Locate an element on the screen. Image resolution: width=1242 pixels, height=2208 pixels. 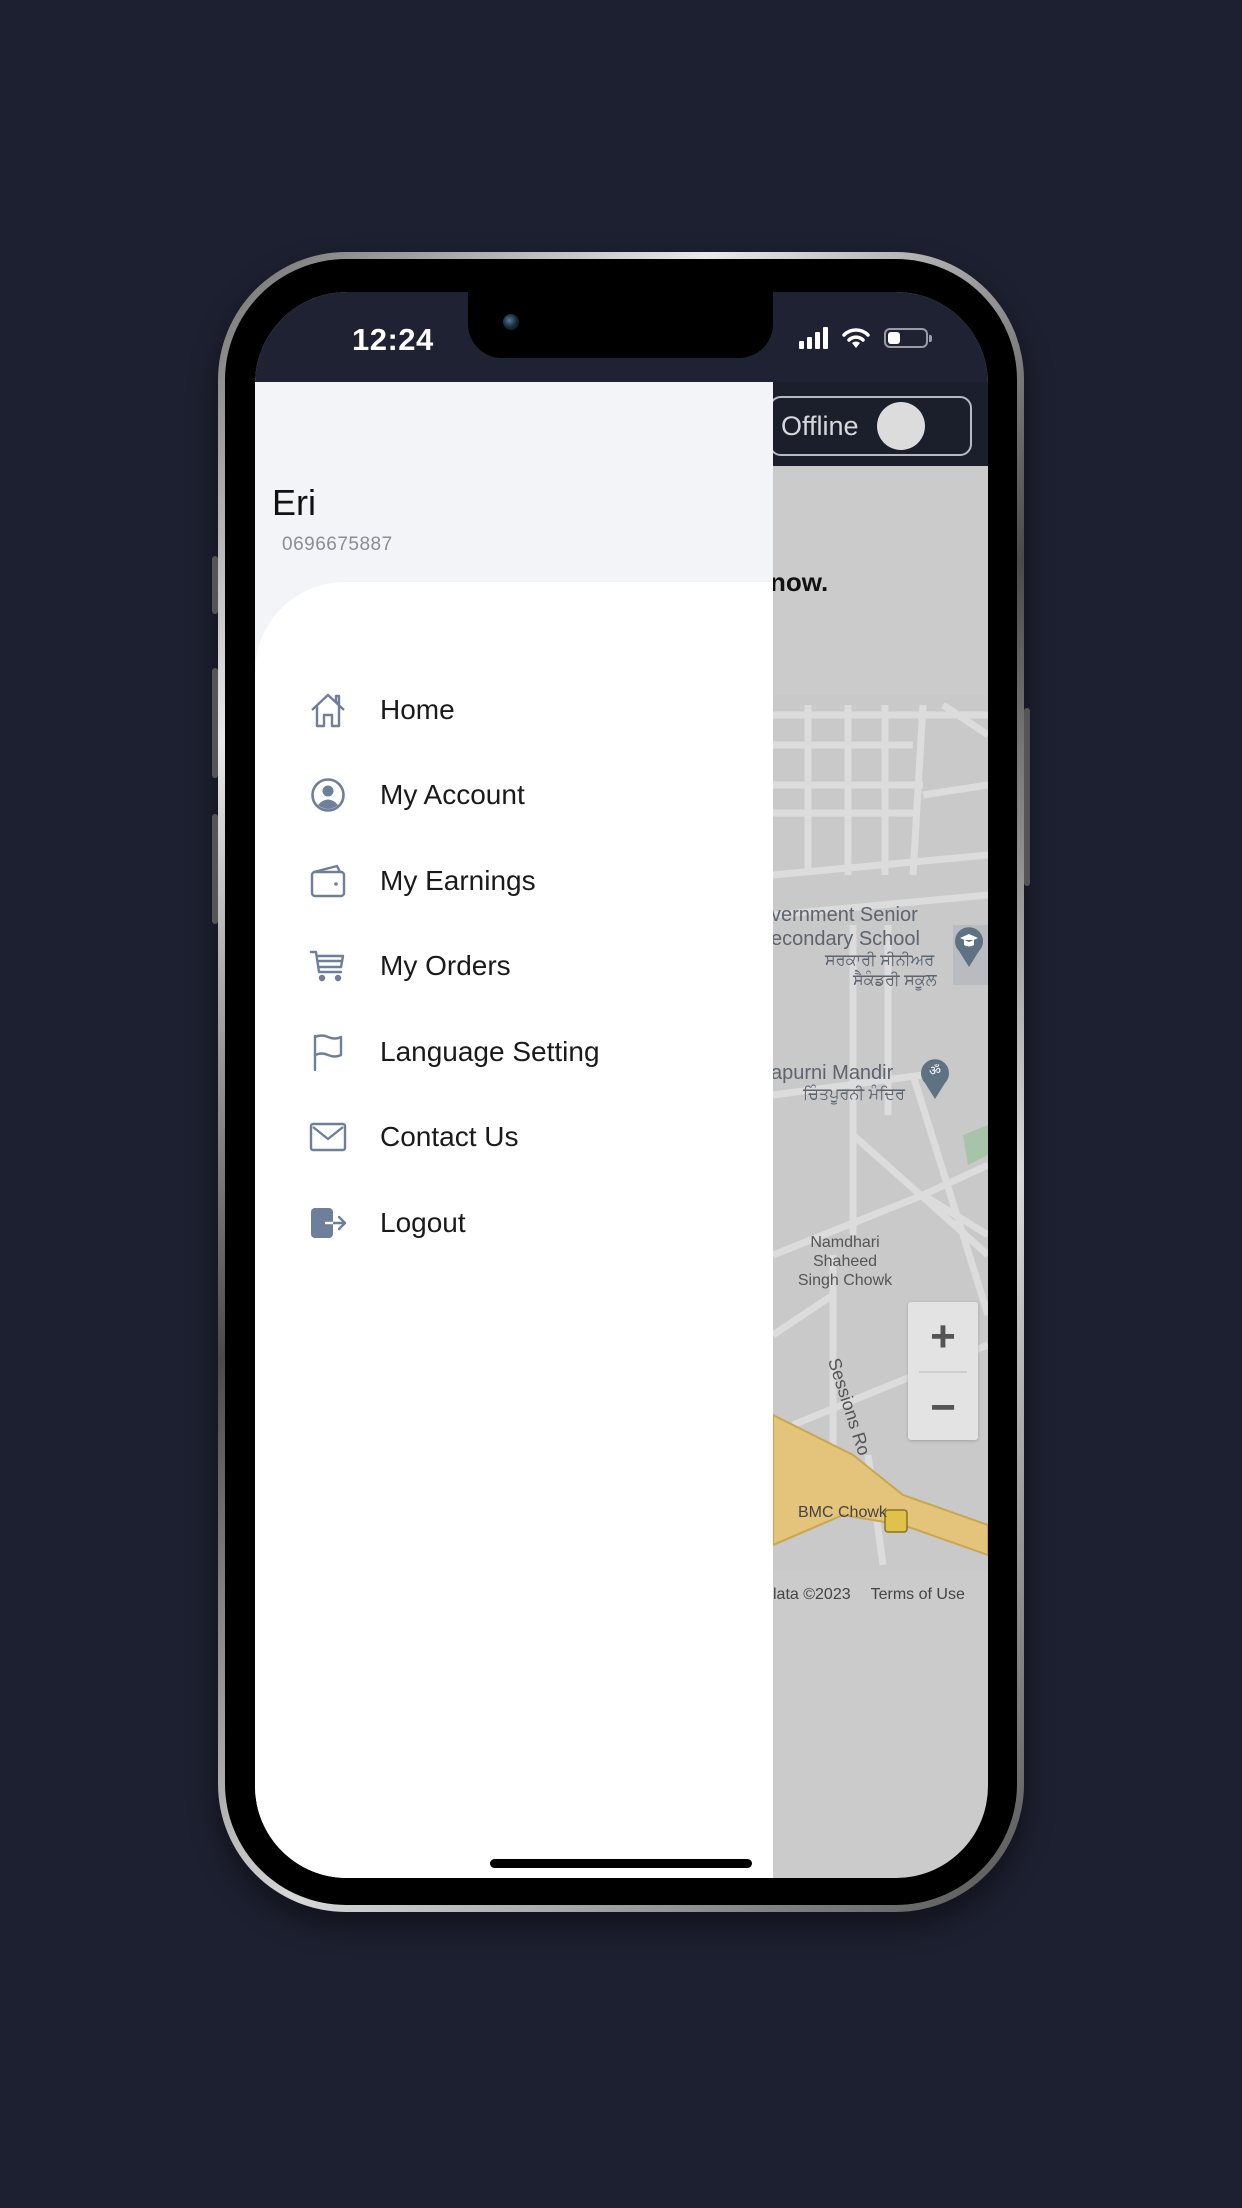
map-label-school: vernment Senior is located at coordinates (845, 915).